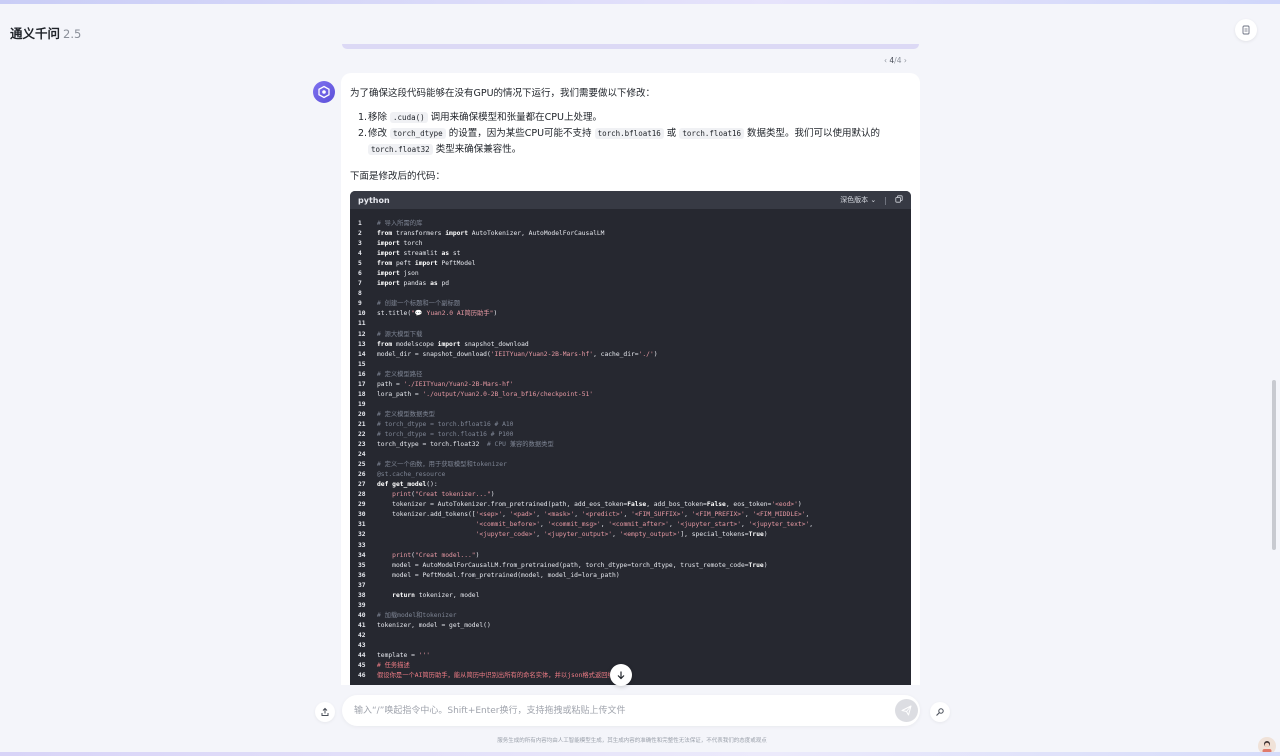 The image size is (1280, 756). What do you see at coordinates (362, 434) in the screenshot?
I see `line-number: 22` at bounding box center [362, 434].